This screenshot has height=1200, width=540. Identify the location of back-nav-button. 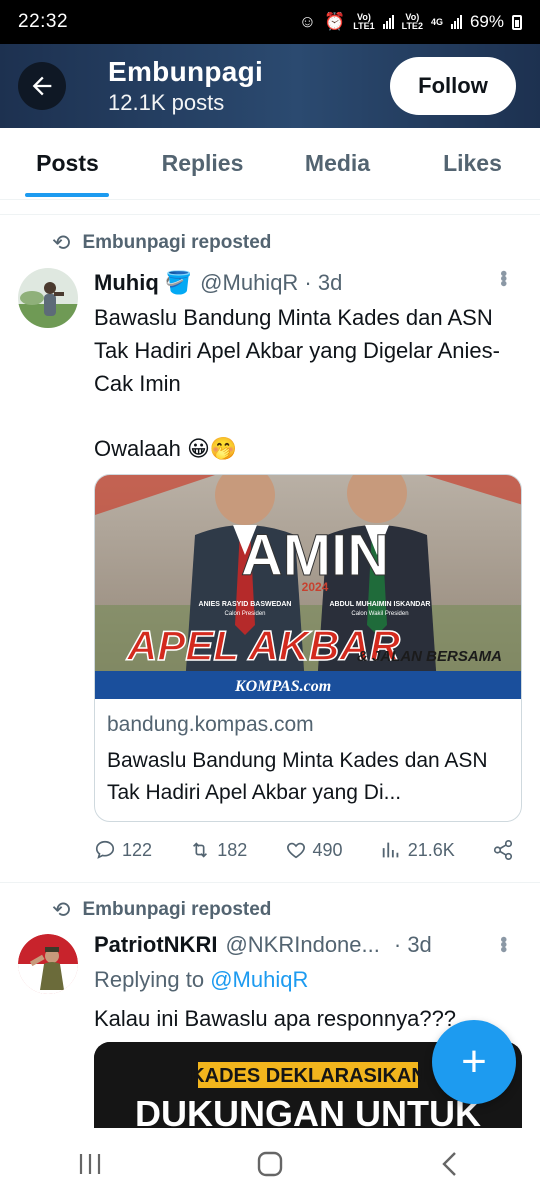
(450, 1164).